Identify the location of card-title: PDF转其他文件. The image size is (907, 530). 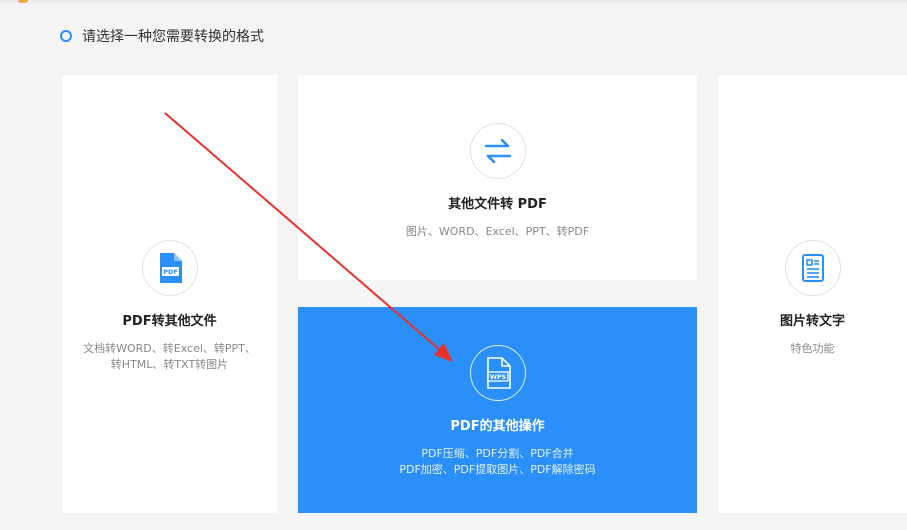
(169, 321).